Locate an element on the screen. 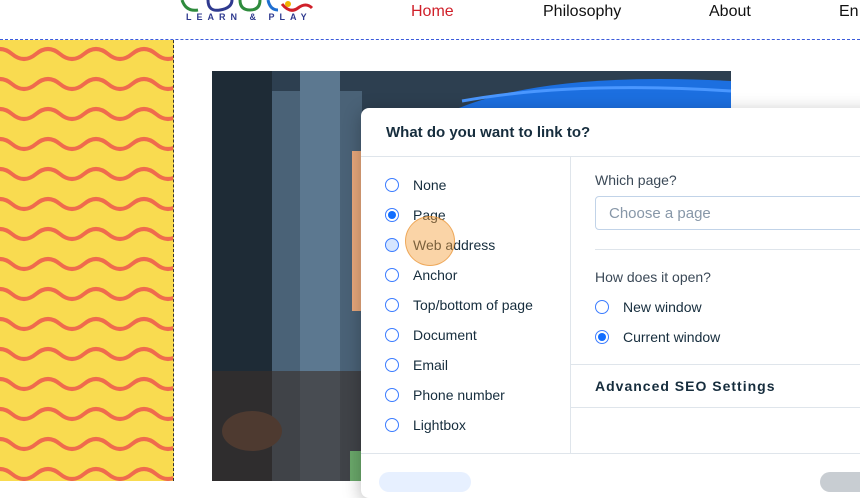  page-select: Choose a page ⌄ is located at coordinates (727, 213).